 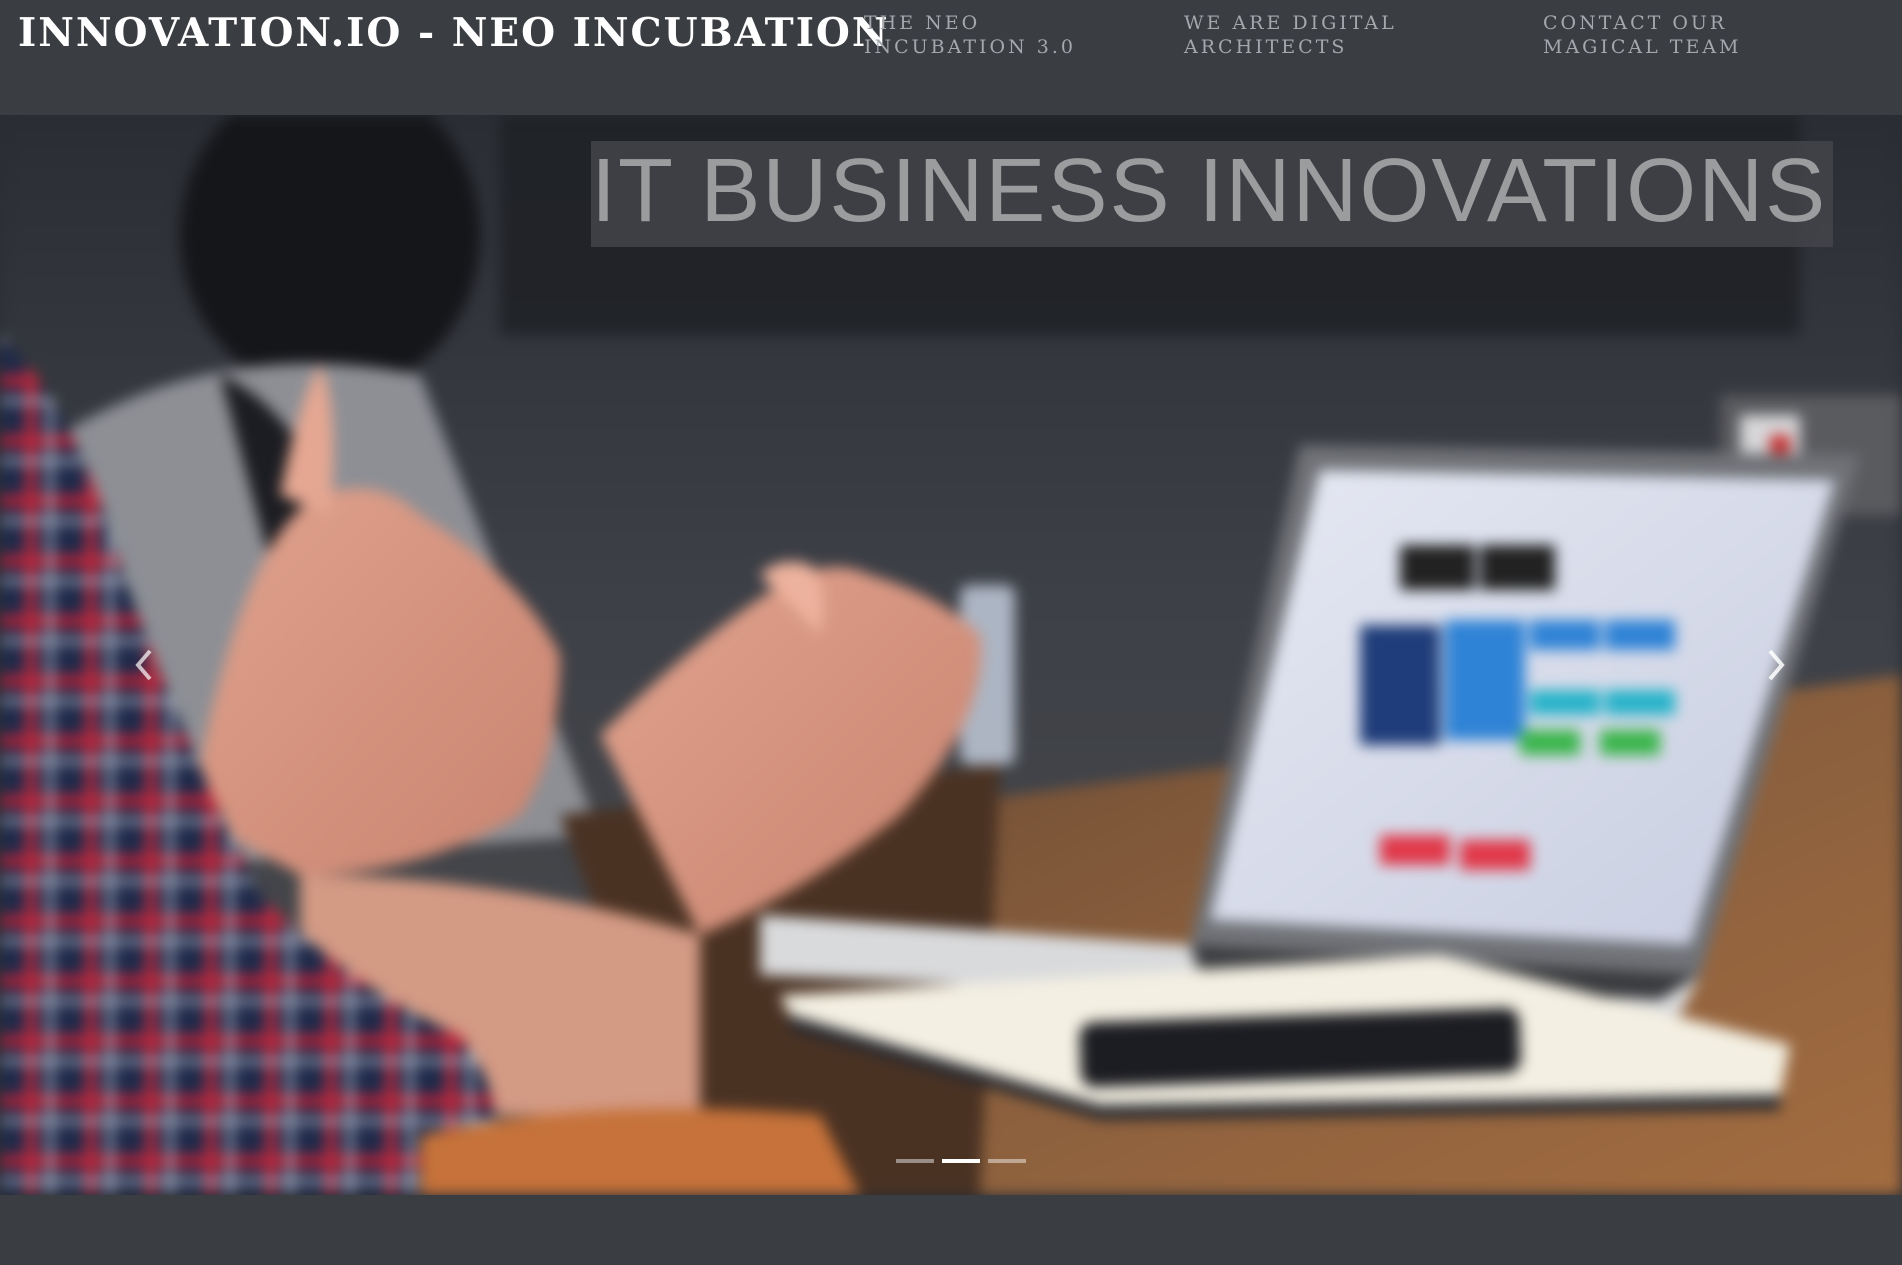 What do you see at coordinates (970, 35) in the screenshot?
I see `nav-link-neo-incubation: THE NEO INCUBATION 3.0` at bounding box center [970, 35].